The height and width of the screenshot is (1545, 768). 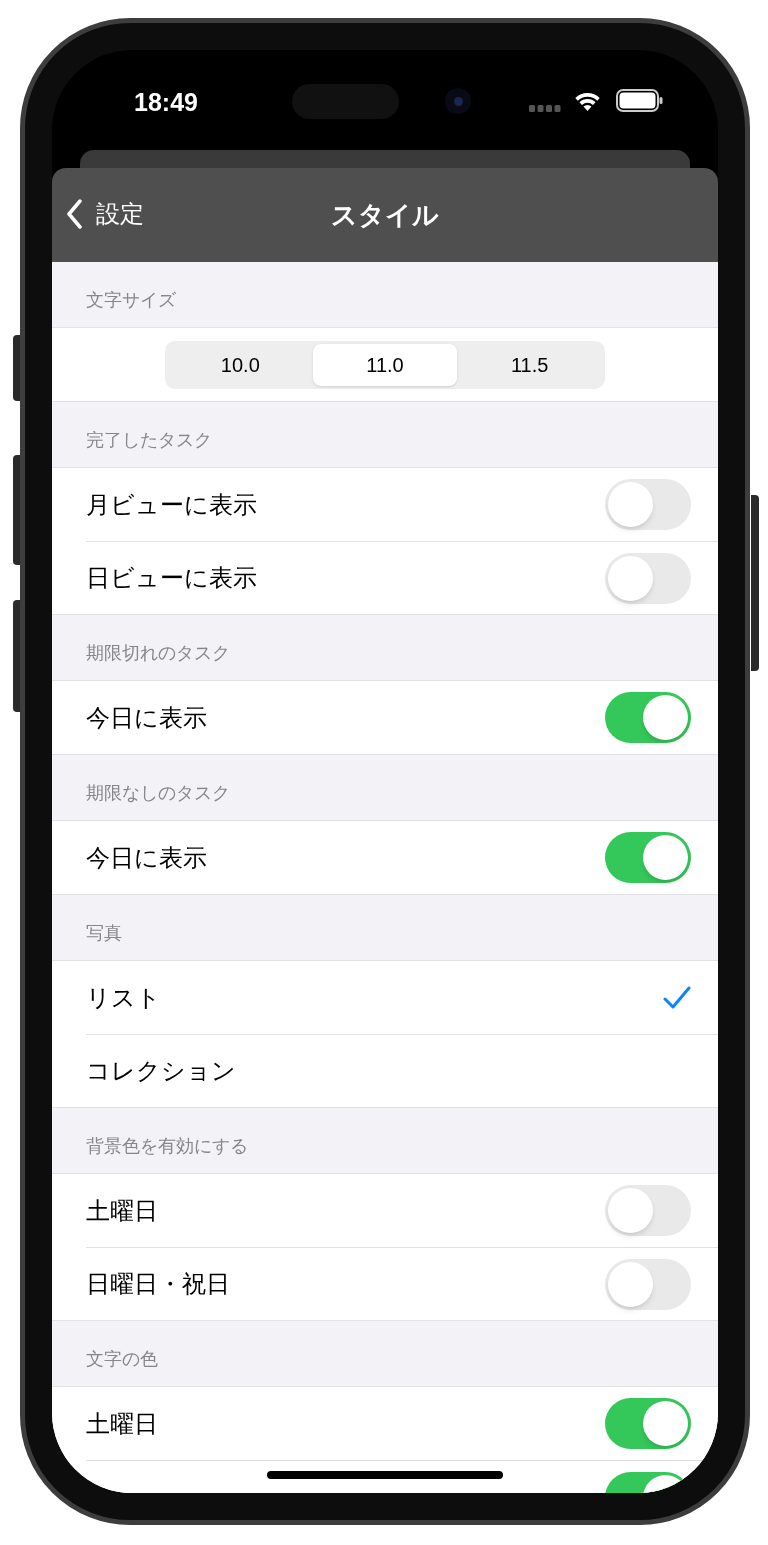 I want to click on row-label: 月ビューに表示, so click(x=171, y=504).